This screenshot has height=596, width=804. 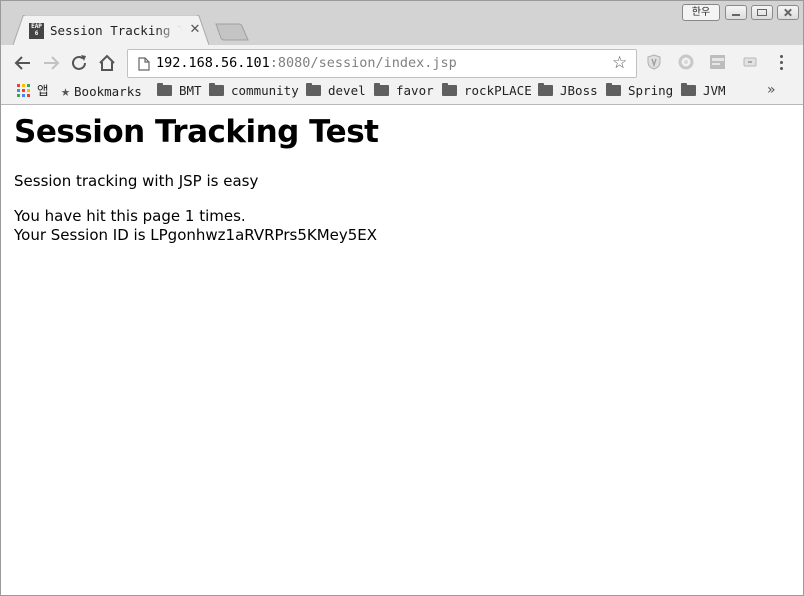 I want to click on favicon-text-top: EAP, so click(x=36, y=26).